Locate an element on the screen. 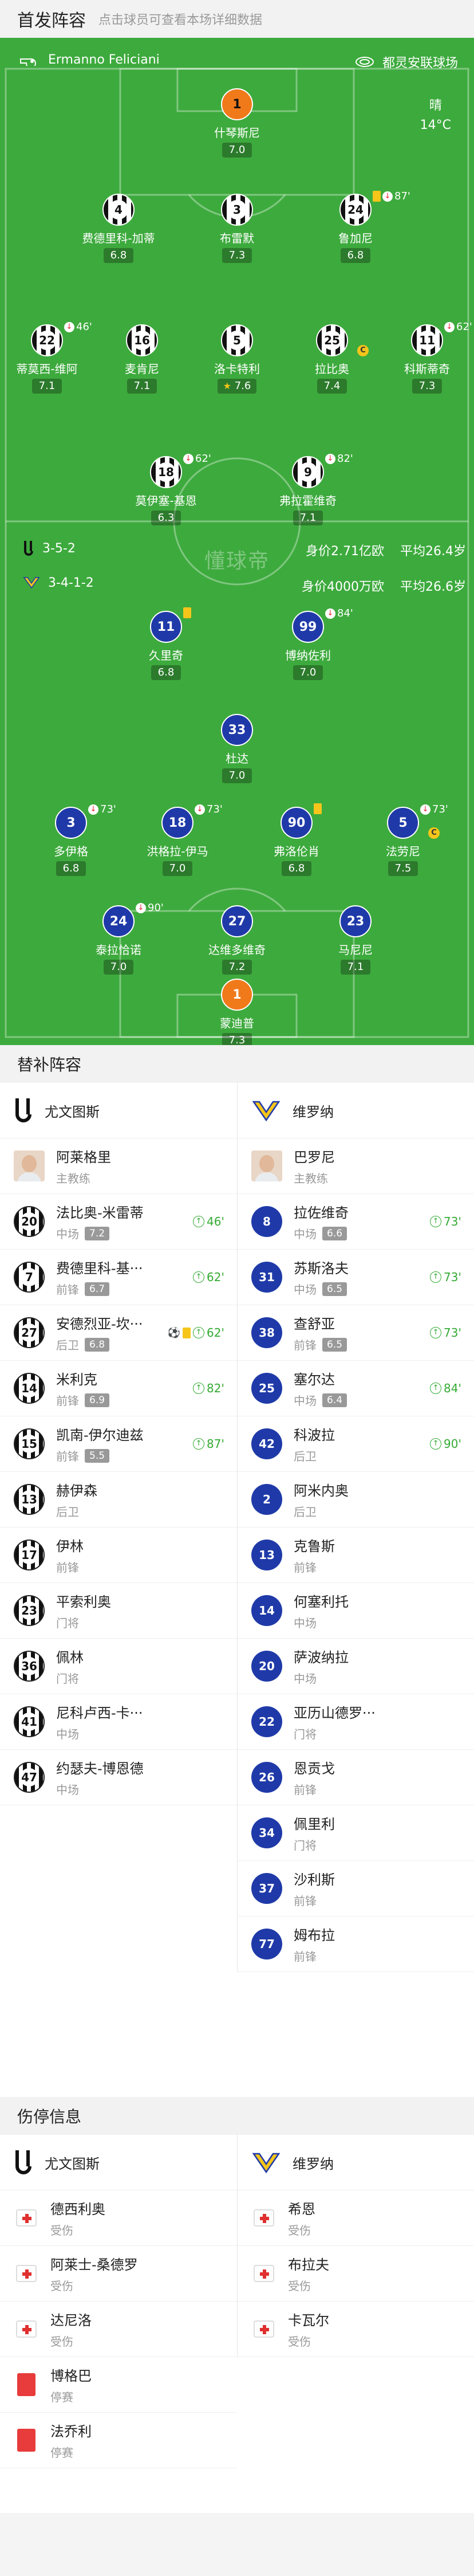 Image resolution: width=474 pixels, height=2576 pixels. juventus-logo-icon is located at coordinates (28, 549).